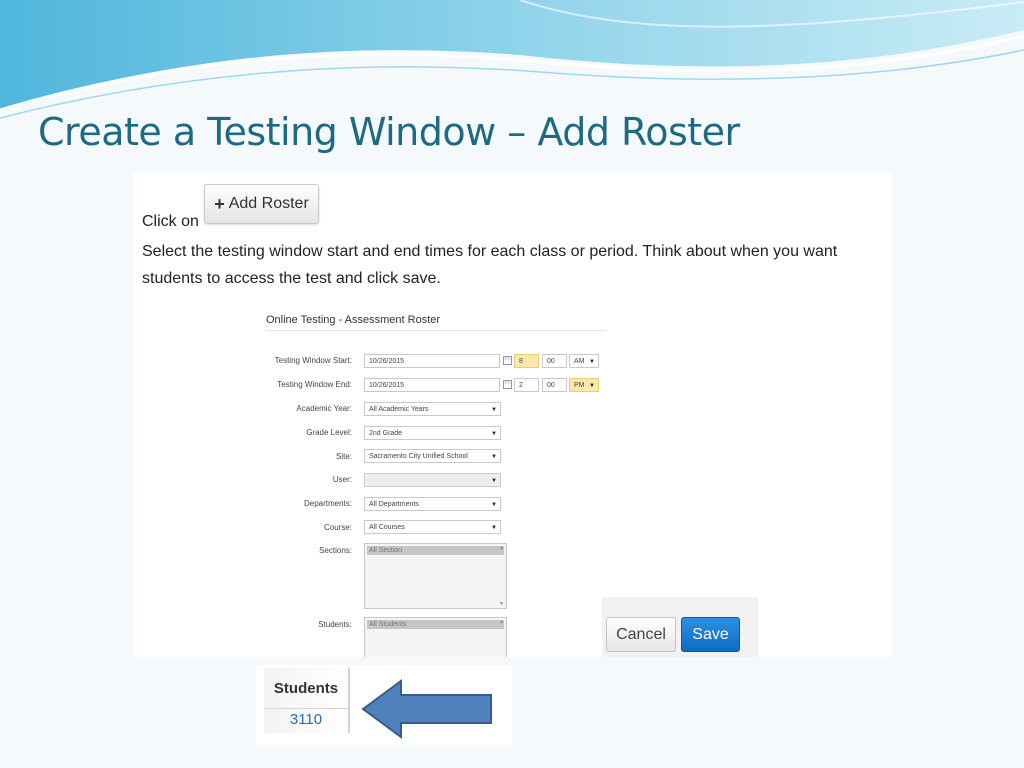 The height and width of the screenshot is (768, 1024). Describe the element at coordinates (579, 361) in the screenshot. I see `window-start-ampm-value: AM` at that location.